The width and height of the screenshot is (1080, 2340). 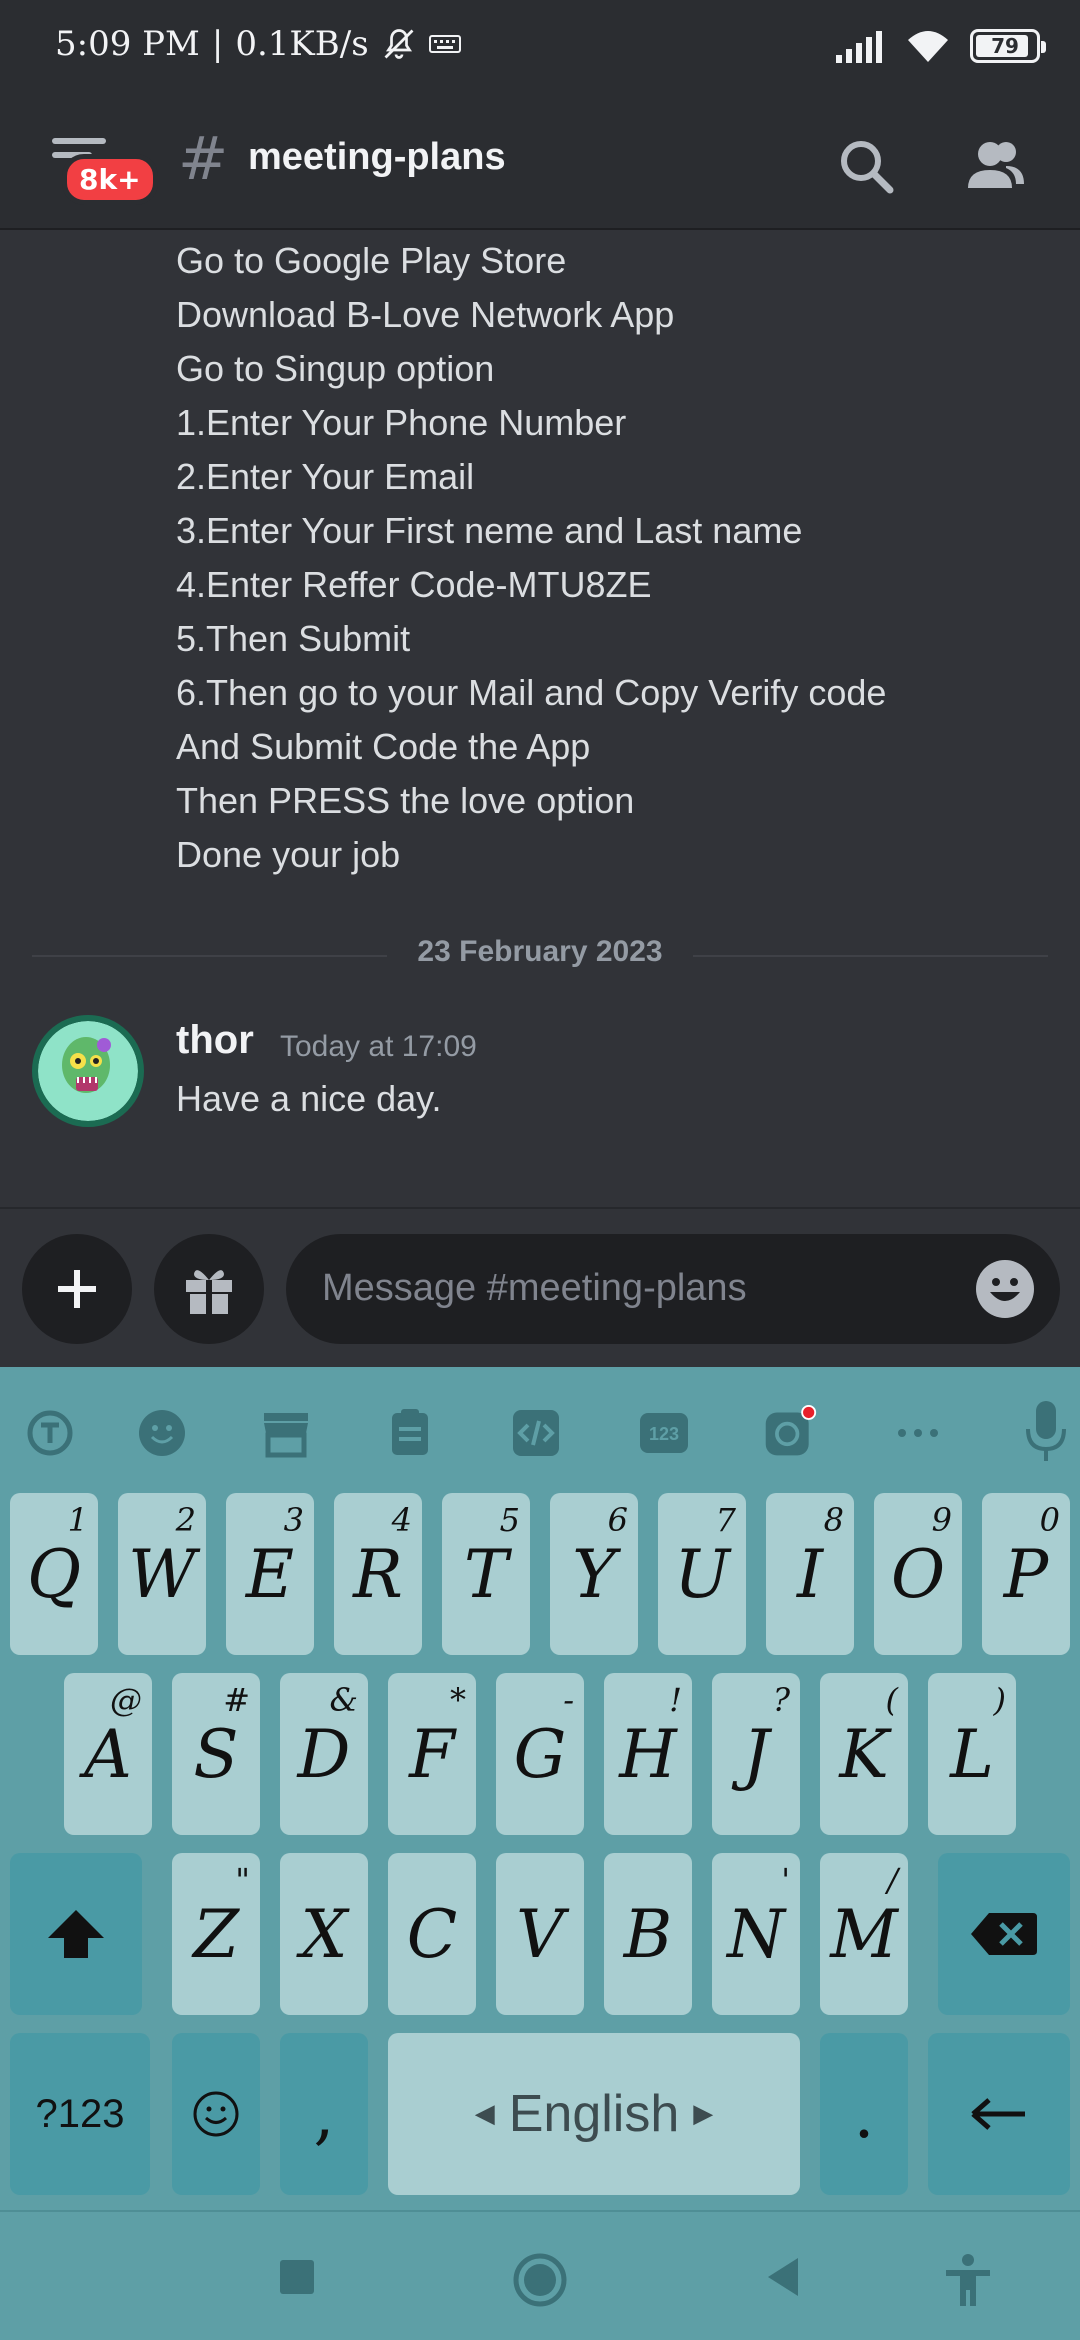 I want to click on channel-hash-icon: #, so click(x=203, y=159).